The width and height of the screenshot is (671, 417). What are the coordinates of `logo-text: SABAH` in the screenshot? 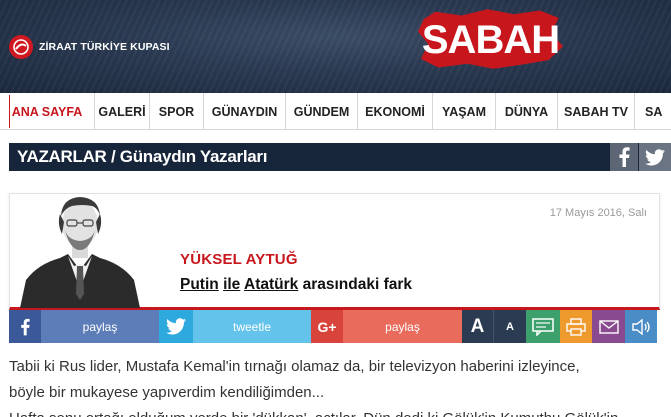 It's located at (490, 40).